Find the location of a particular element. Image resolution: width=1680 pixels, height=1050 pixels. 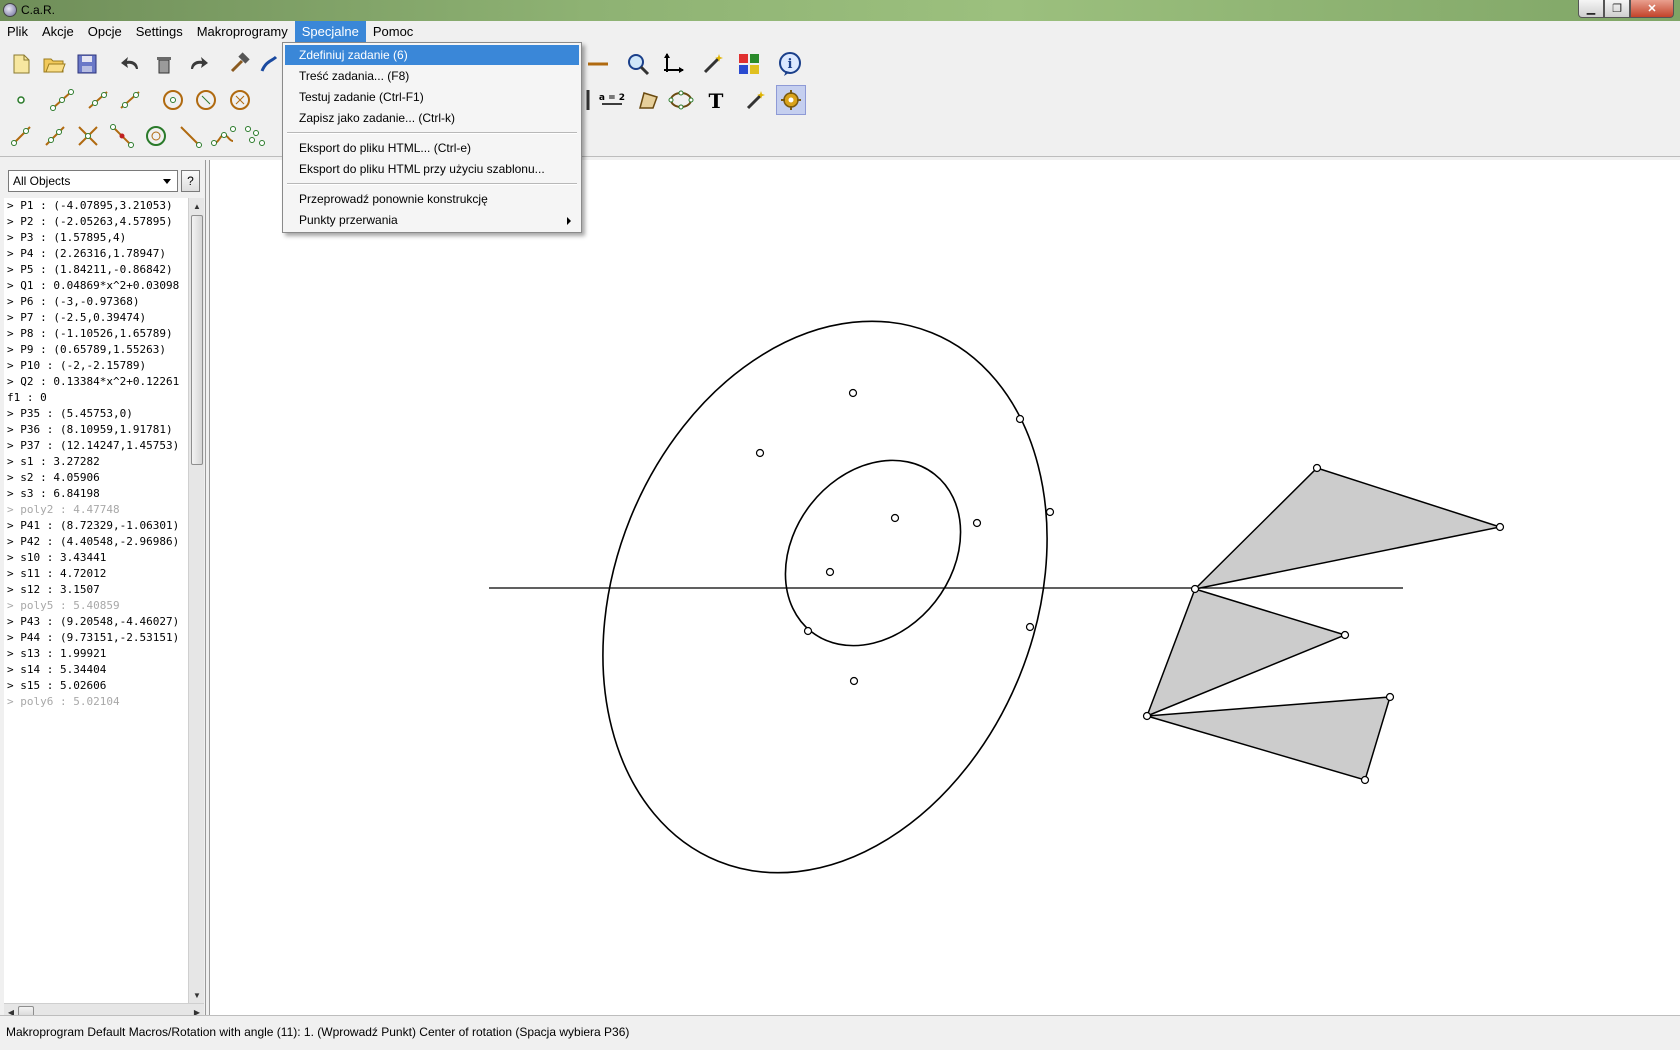

object-row: > s14 : 5.34404 is located at coordinates (96, 670).